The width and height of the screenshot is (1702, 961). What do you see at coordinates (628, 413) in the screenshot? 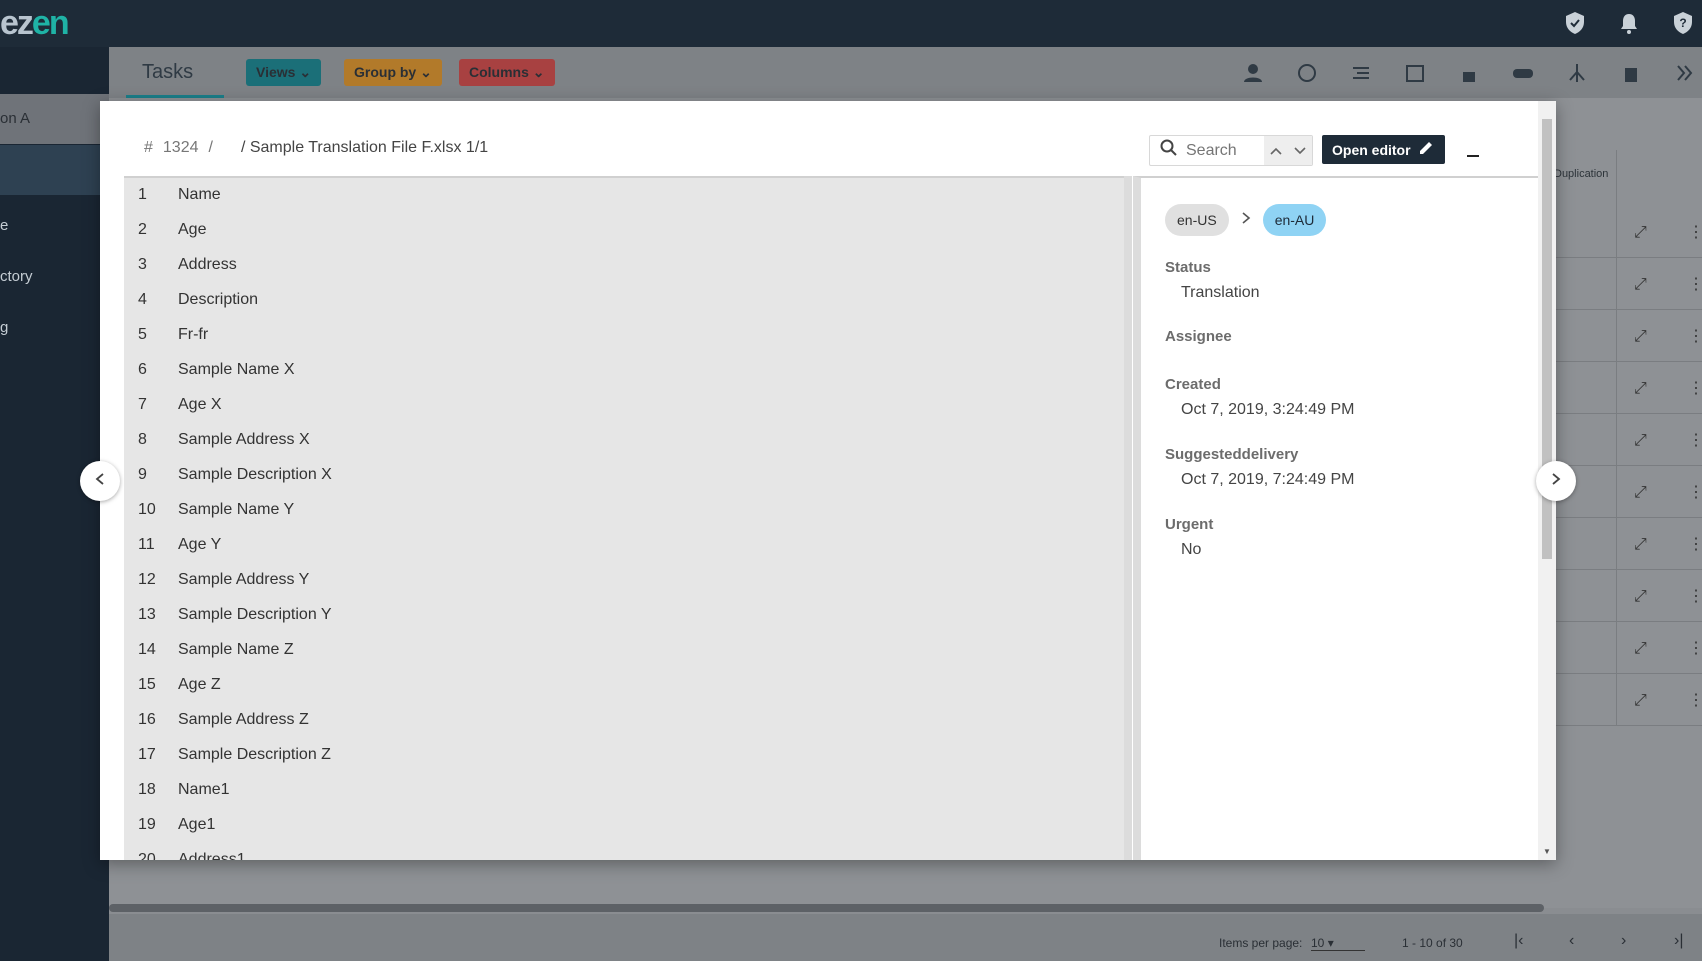
I see `list-item: 7 Age X` at bounding box center [628, 413].